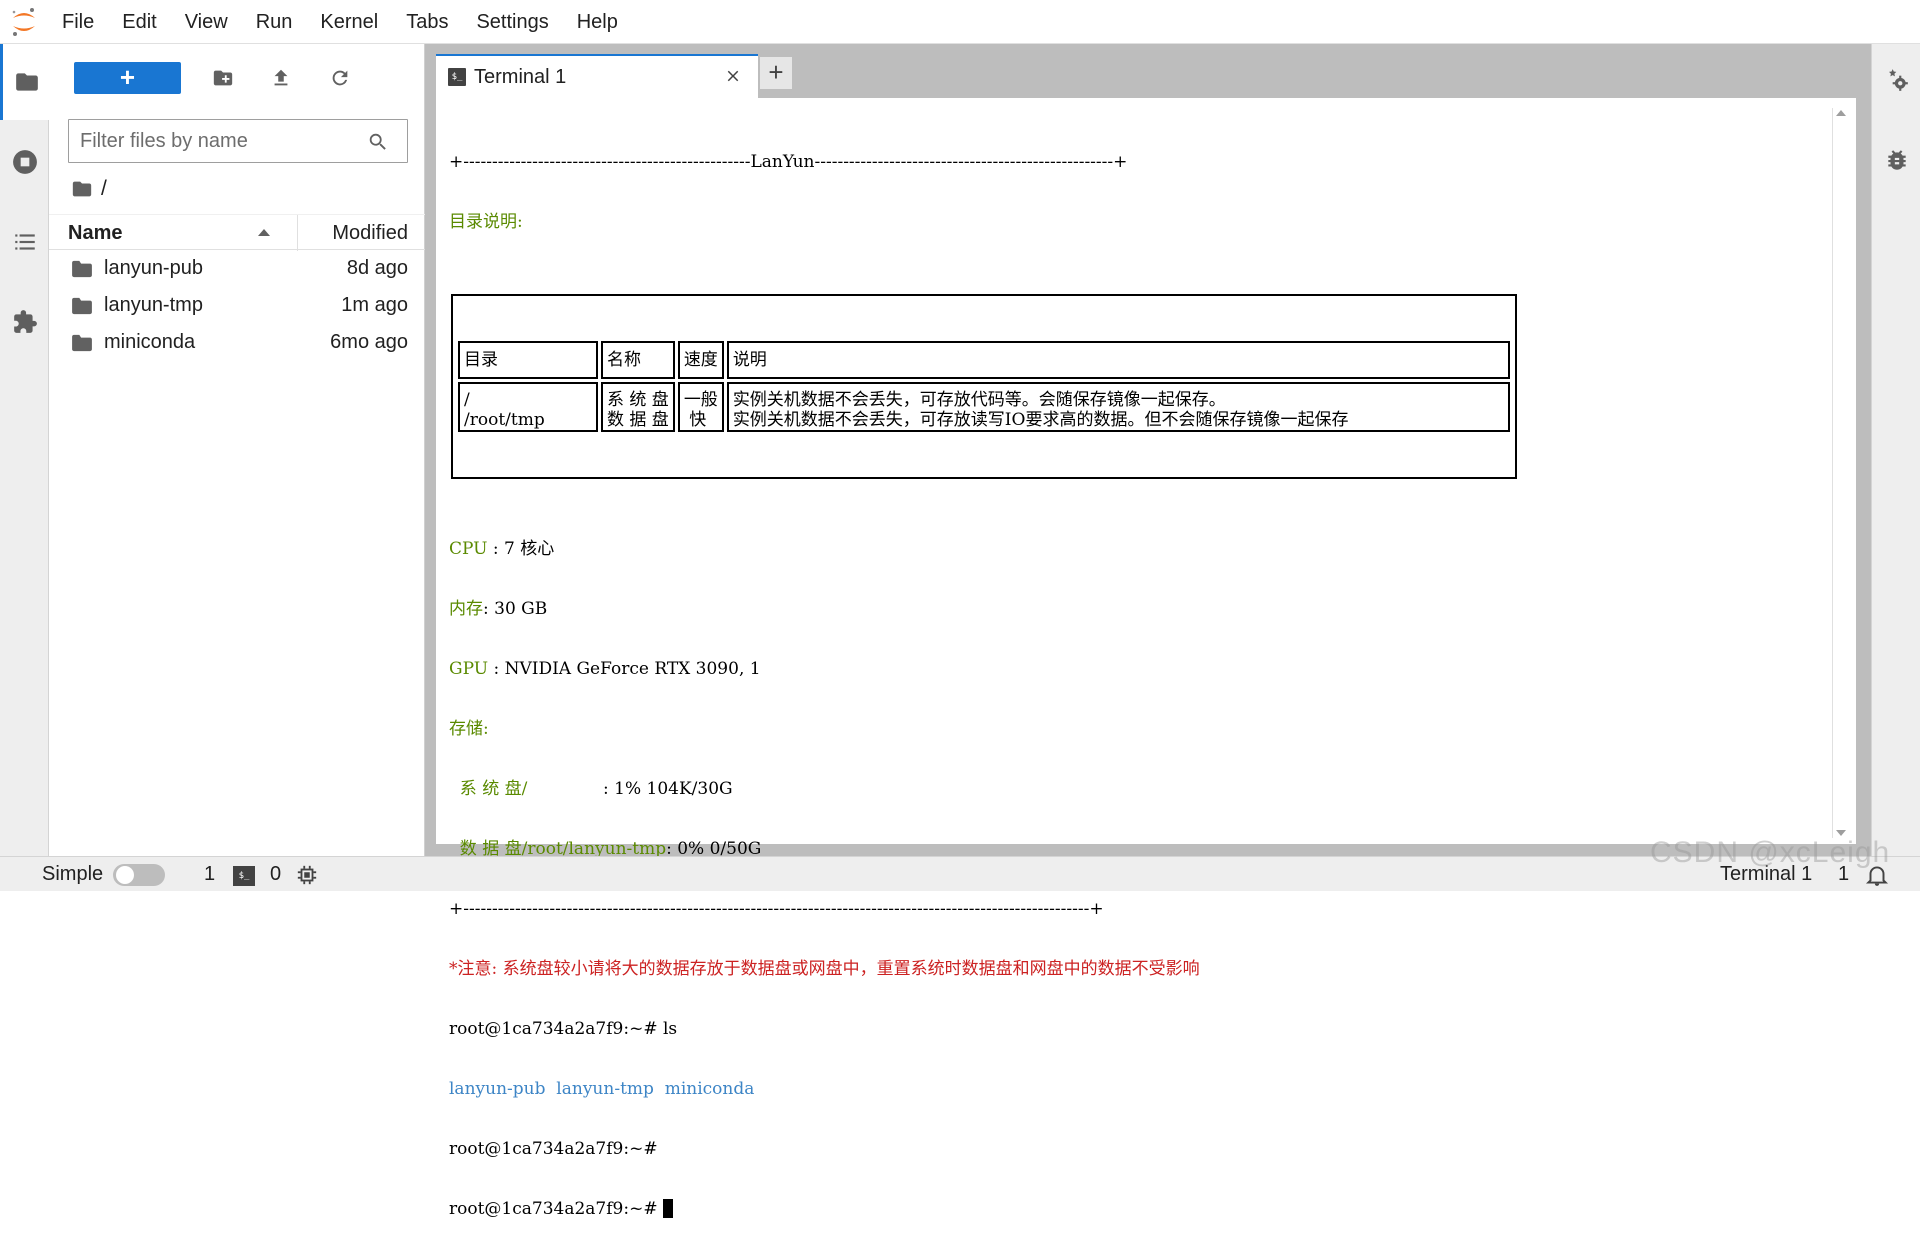 The width and height of the screenshot is (1920, 1259). What do you see at coordinates (468, 549) in the screenshot?
I see `cpu-label: CPU` at bounding box center [468, 549].